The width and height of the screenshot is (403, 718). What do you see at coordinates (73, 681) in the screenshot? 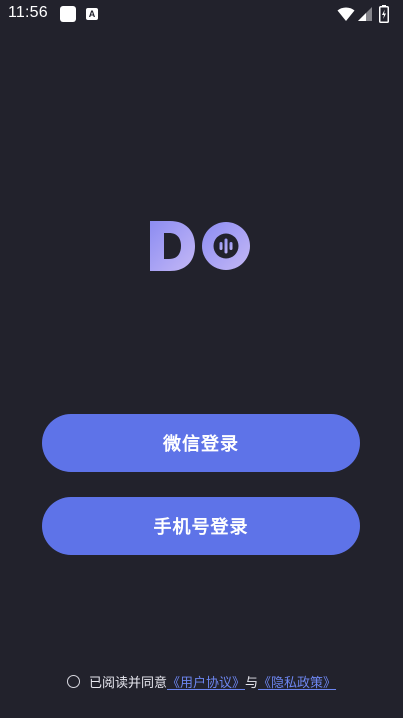
I see `agreement-checkbox` at bounding box center [73, 681].